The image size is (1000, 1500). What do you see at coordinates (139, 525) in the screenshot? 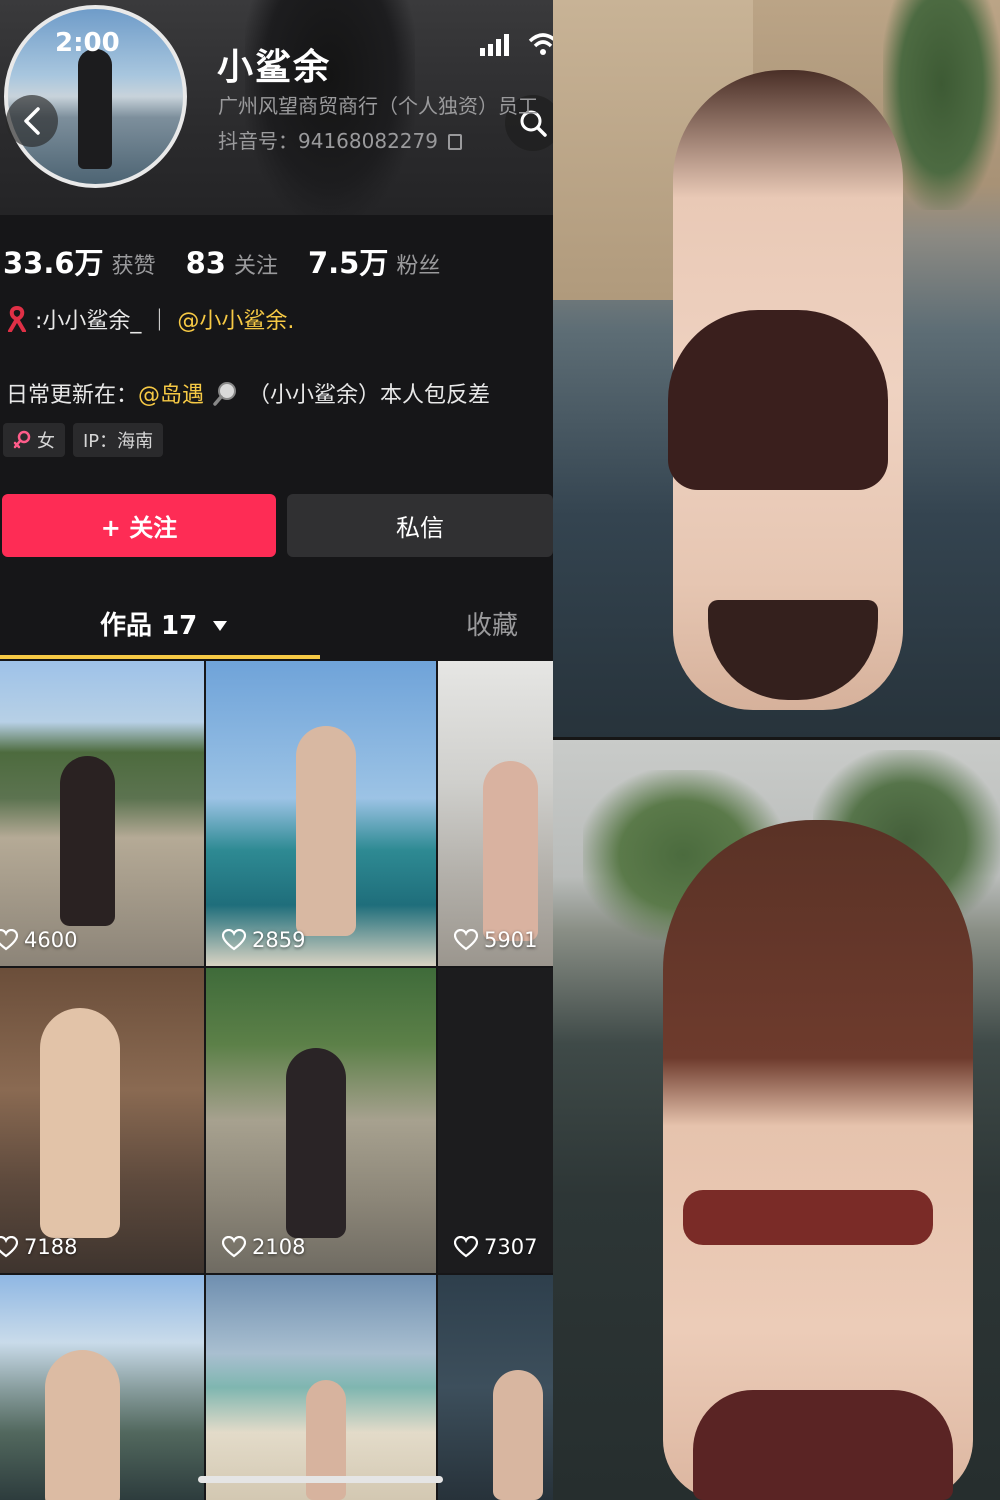
I see `follow-button: + 关注` at bounding box center [139, 525].